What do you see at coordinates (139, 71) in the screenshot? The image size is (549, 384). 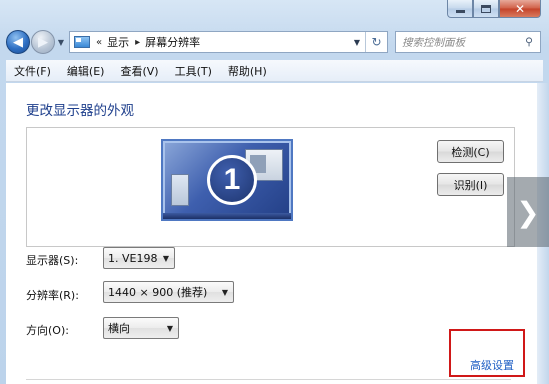 I see `menu-view: 查看(V)` at bounding box center [139, 71].